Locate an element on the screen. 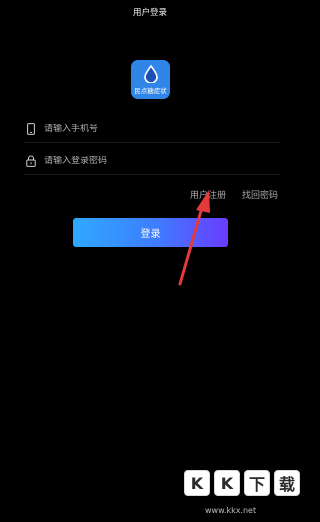 The width and height of the screenshot is (320, 522). watermark-letter: 下 is located at coordinates (257, 483).